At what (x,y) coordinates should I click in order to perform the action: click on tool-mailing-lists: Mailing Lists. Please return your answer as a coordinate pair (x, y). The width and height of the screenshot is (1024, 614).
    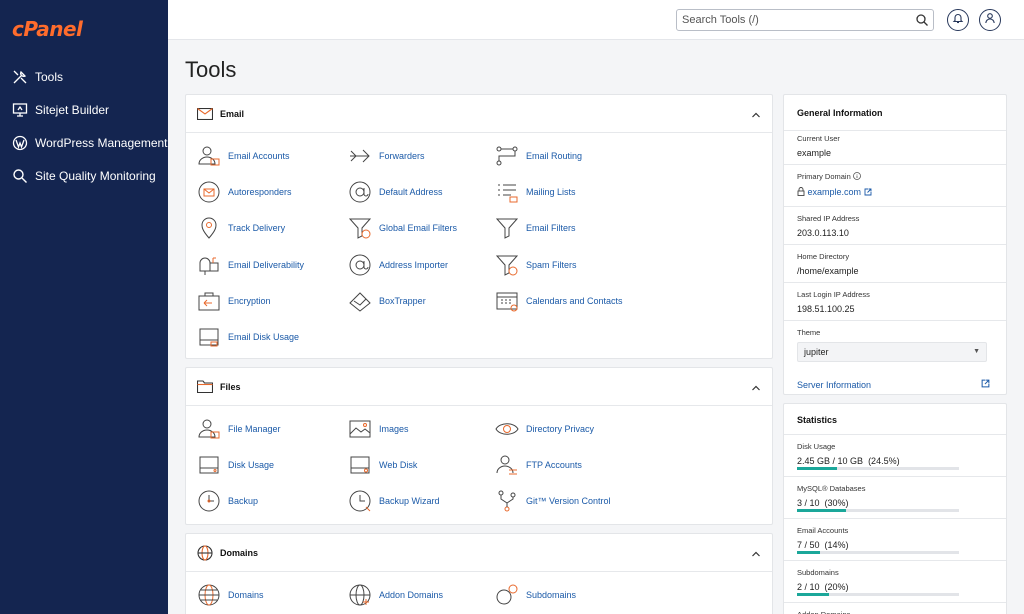
    Looking at the image, I should click on (535, 192).